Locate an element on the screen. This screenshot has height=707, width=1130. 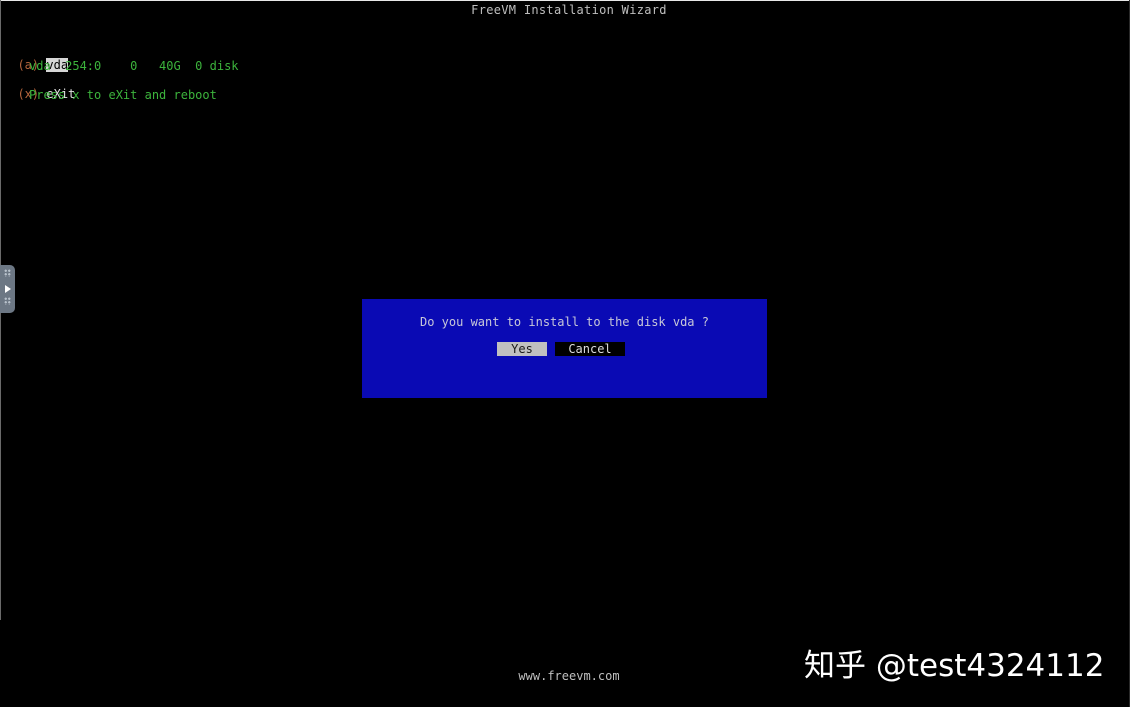
yes-button: Yes is located at coordinates (522, 349).